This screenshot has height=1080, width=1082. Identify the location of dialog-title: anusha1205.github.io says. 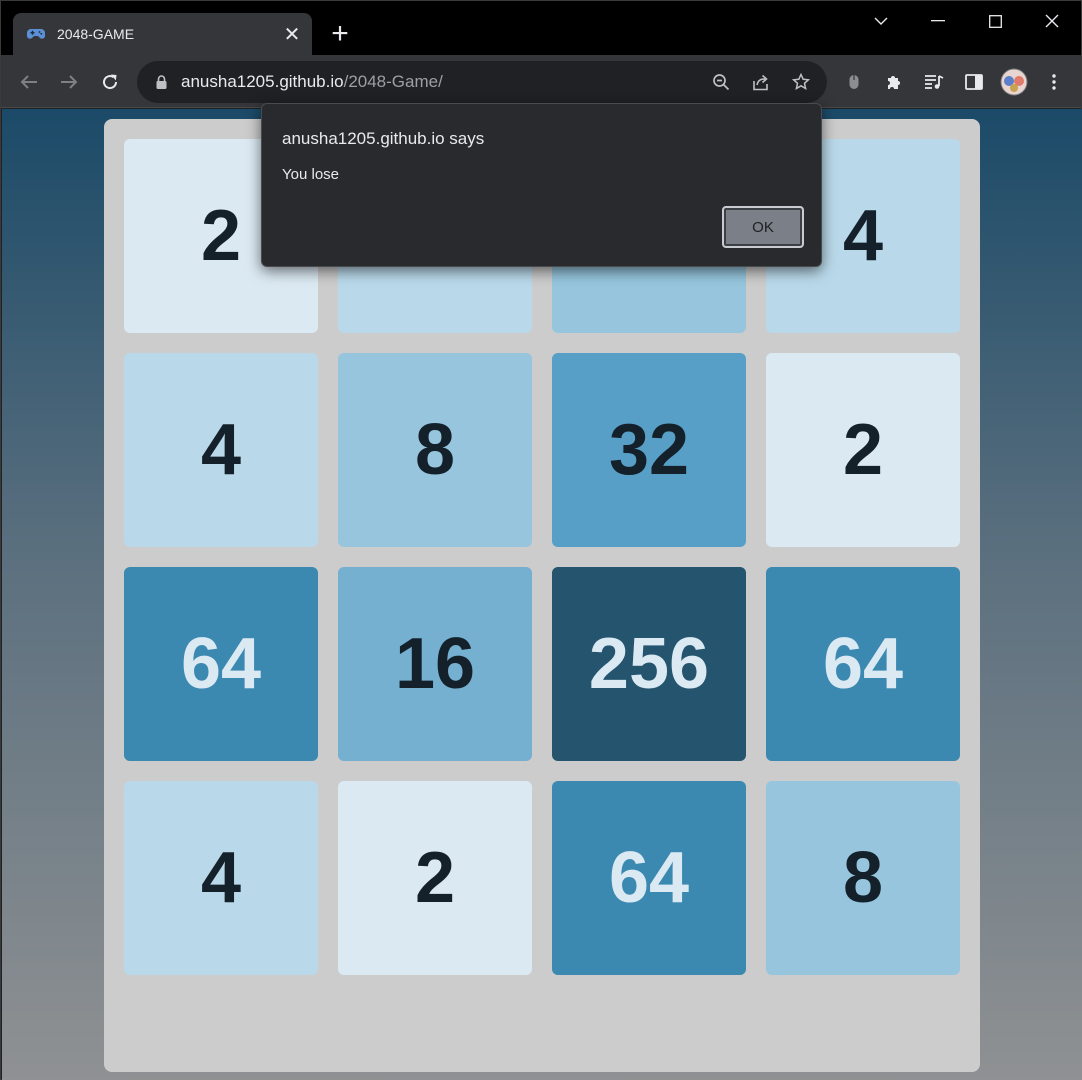
(383, 138).